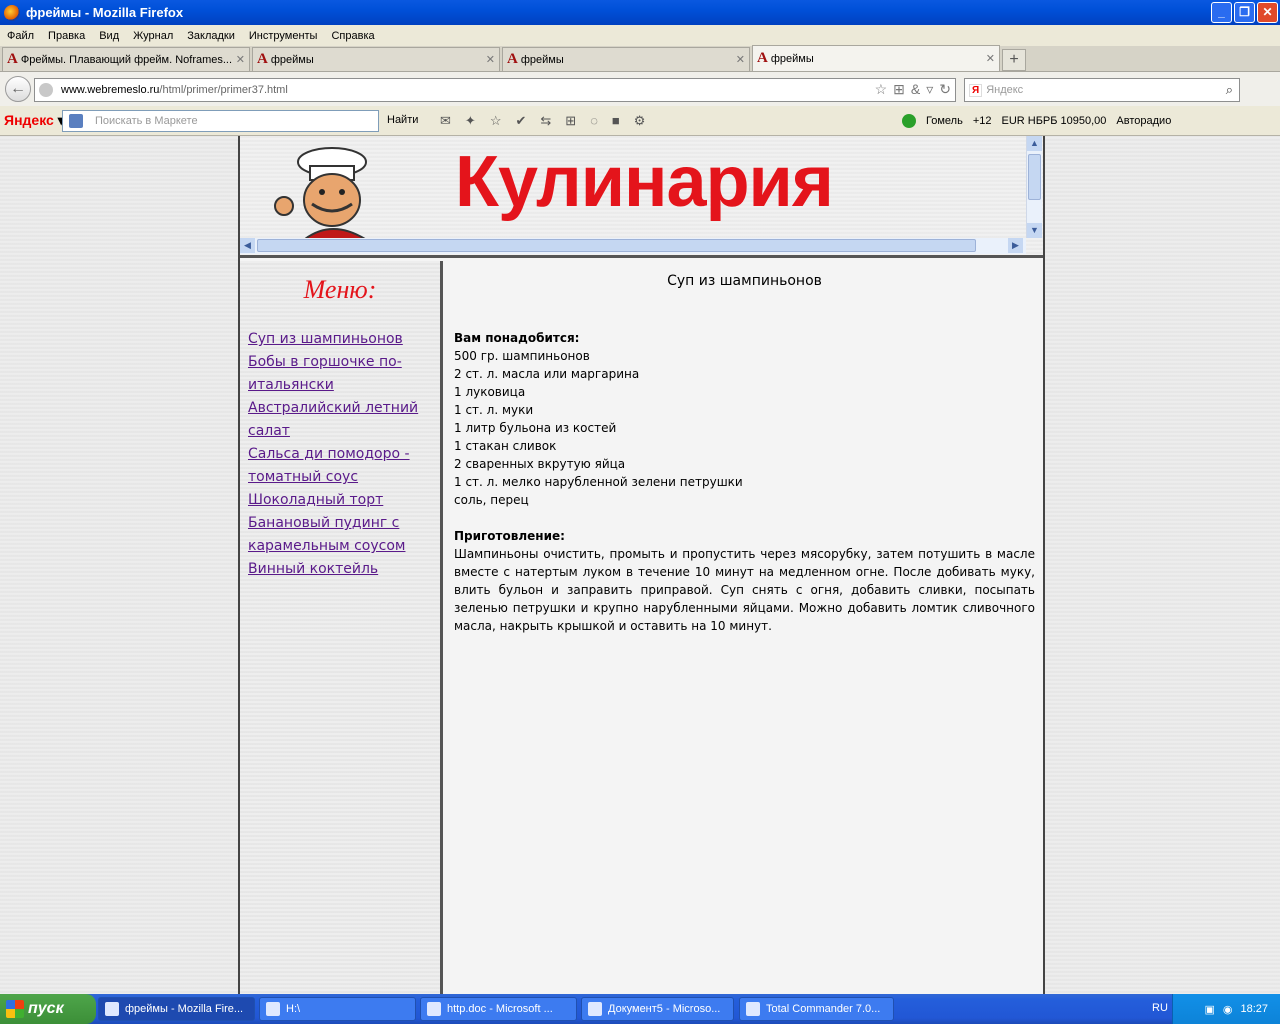 Image resolution: width=1280 pixels, height=1024 pixels. I want to click on list-item: Банановый пудинг с карамельным соусом, so click(342, 535).